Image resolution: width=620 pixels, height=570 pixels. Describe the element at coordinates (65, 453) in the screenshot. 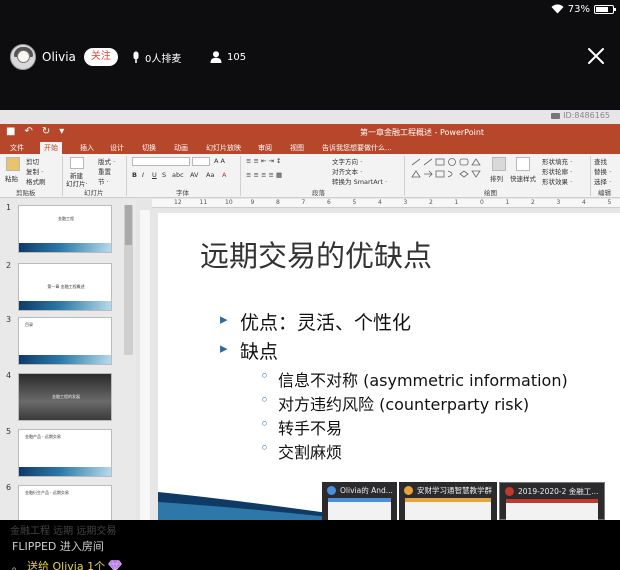

I see `slide-thumbnail-5: 金融产品 · 远期交易` at that location.